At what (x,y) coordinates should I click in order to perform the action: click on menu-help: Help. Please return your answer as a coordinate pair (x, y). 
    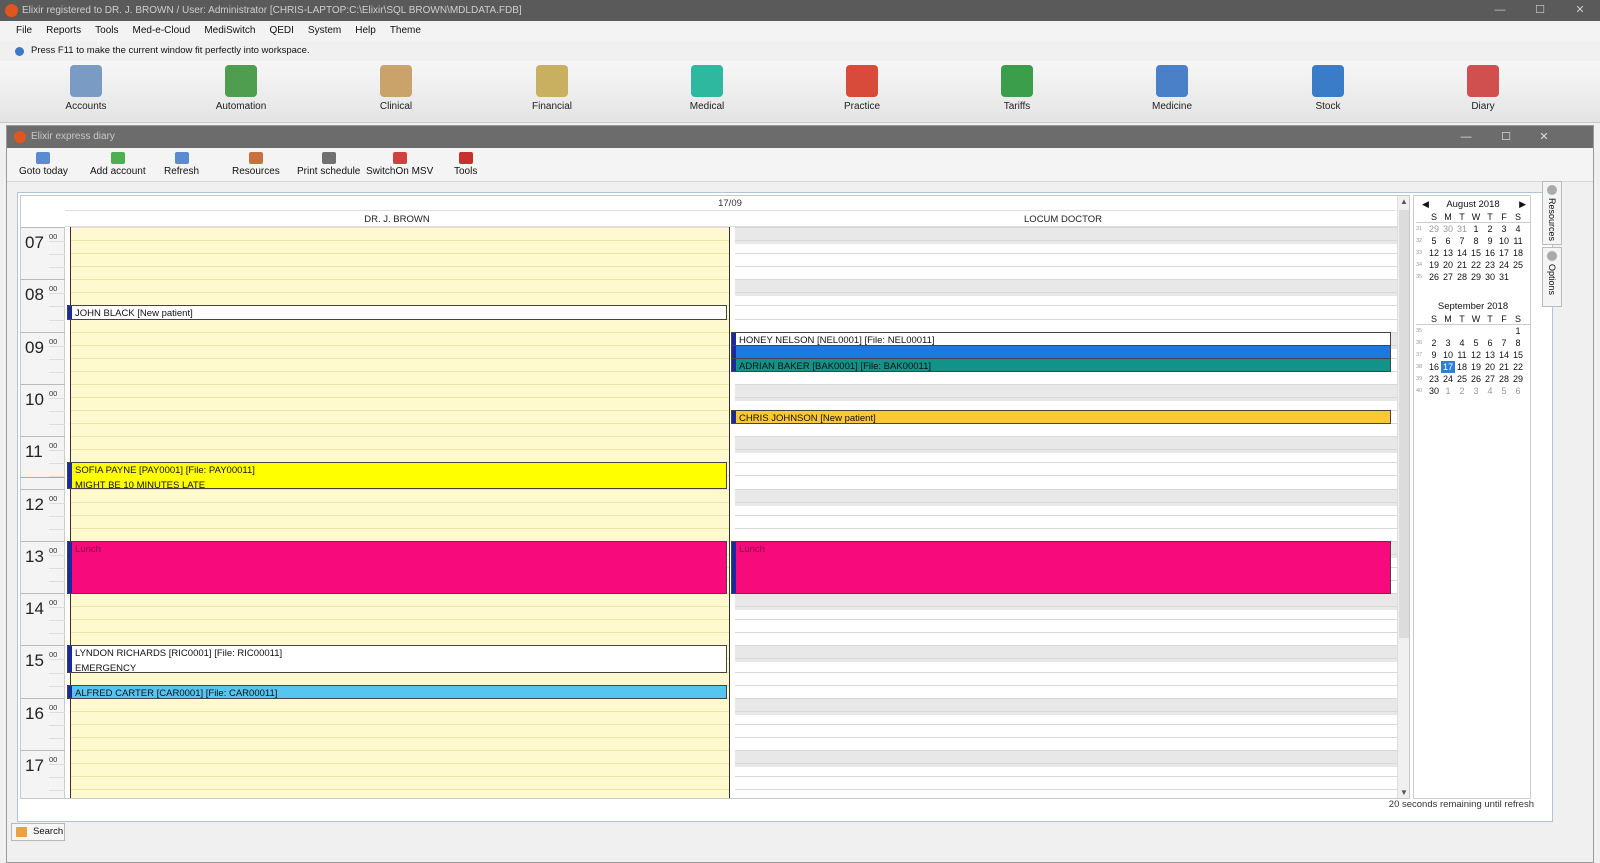
    Looking at the image, I should click on (365, 31).